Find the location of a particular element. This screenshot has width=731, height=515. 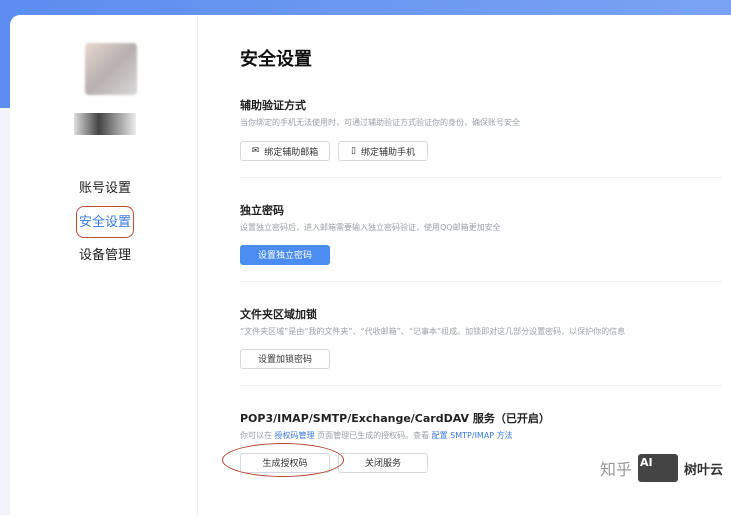

desc-text: 你可以在 is located at coordinates (257, 435).